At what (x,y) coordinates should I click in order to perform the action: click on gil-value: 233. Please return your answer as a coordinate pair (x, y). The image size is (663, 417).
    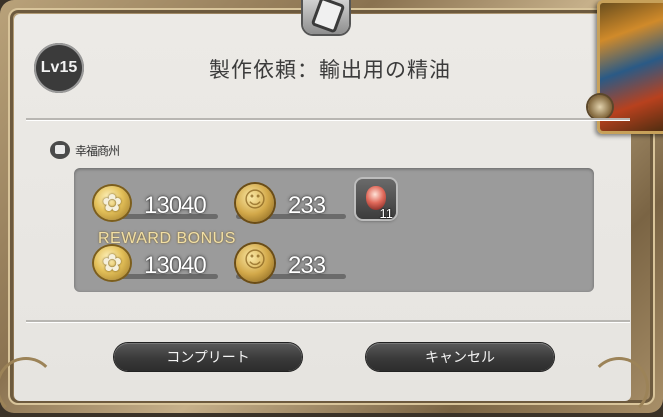
    Looking at the image, I should click on (307, 205).